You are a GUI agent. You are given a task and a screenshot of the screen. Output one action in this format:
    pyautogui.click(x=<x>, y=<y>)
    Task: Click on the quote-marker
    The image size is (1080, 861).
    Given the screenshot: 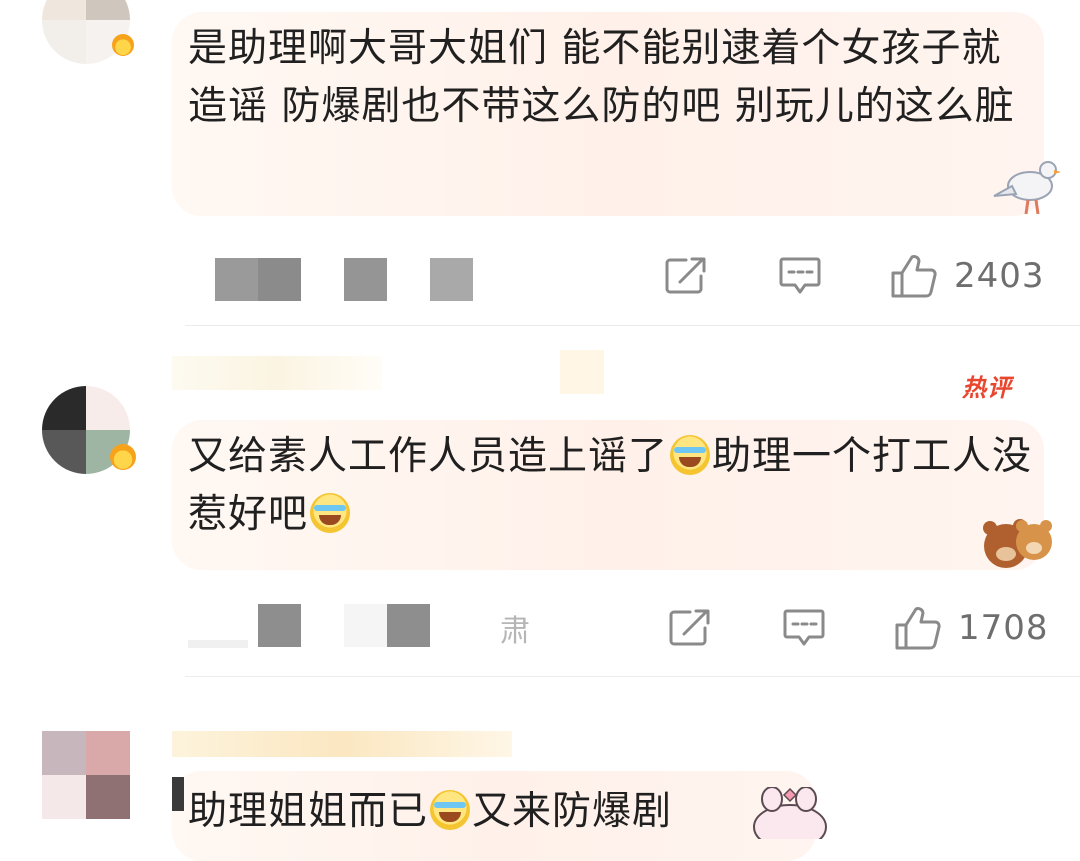 What is the action you would take?
    pyautogui.click(x=178, y=794)
    